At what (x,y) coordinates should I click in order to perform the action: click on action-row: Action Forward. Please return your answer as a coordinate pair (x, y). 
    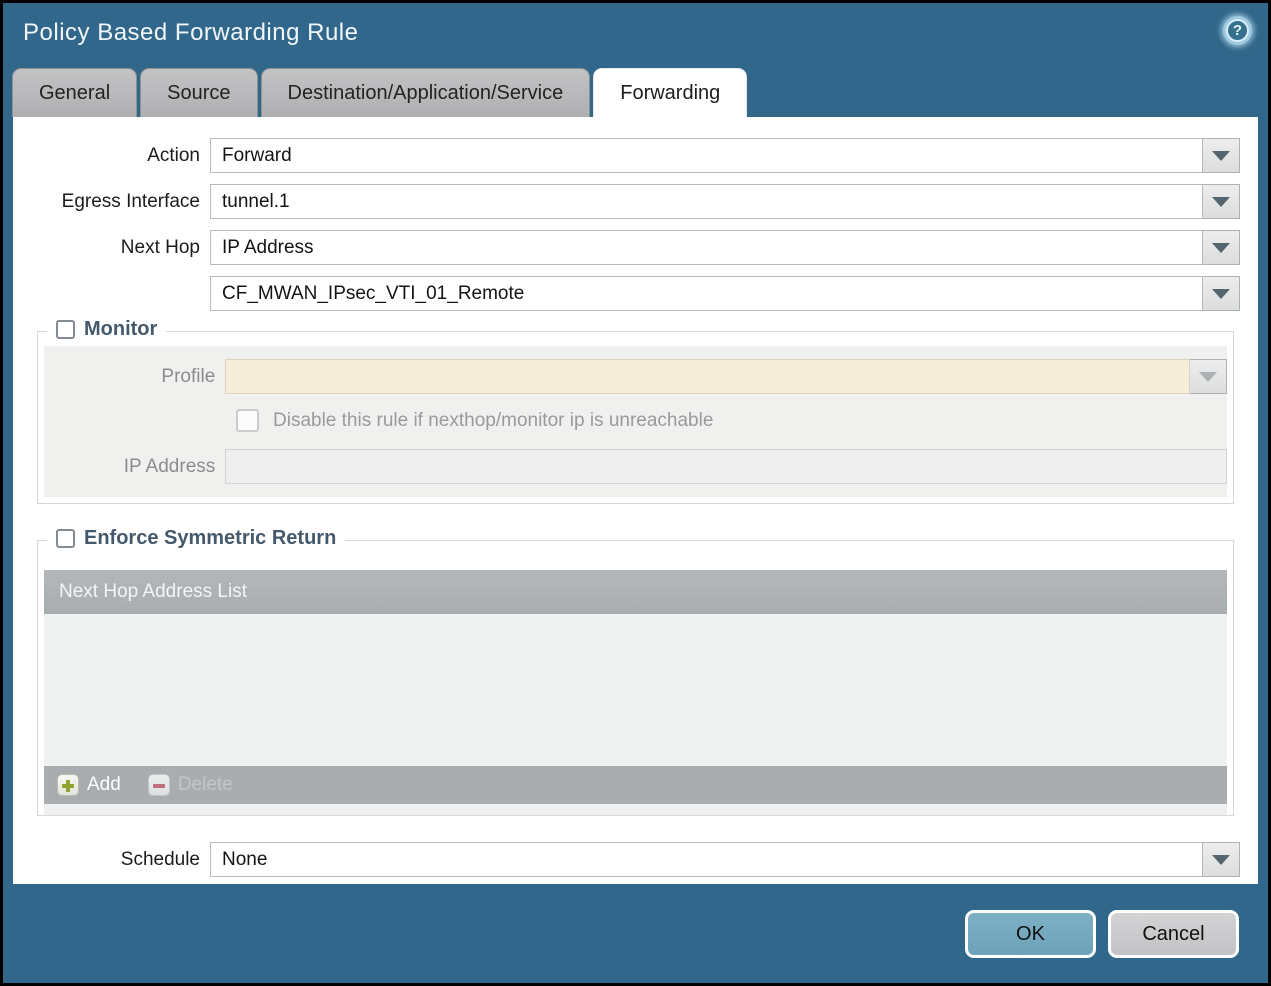
    Looking at the image, I should click on (635, 155).